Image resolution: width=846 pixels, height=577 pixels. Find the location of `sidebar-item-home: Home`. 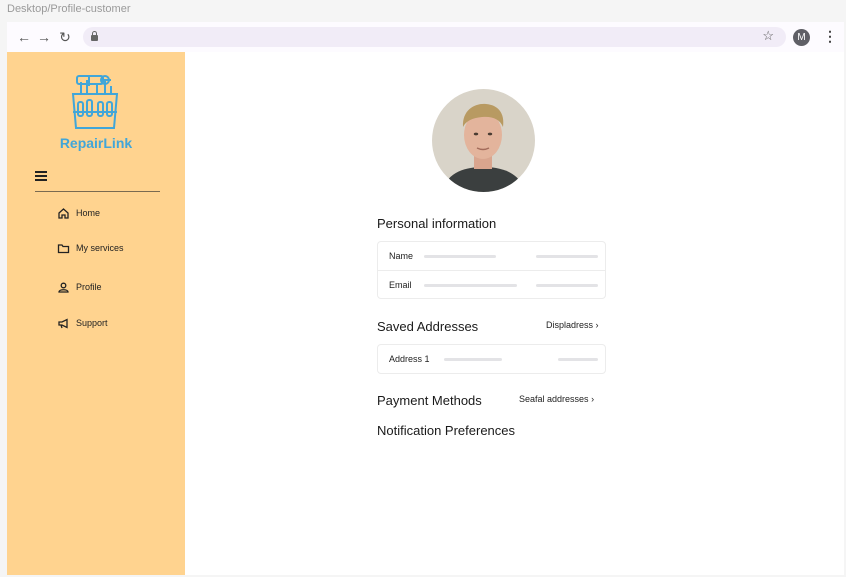

sidebar-item-home: Home is located at coordinates (78, 213).